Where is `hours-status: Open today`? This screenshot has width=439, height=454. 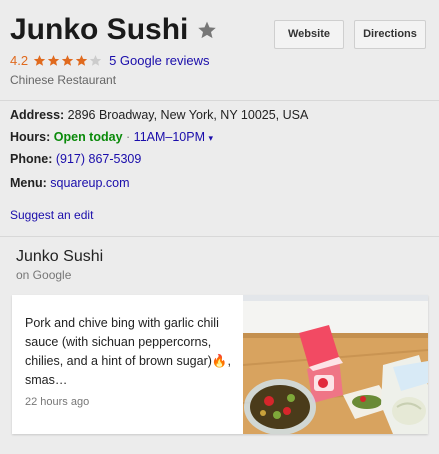
hours-status: Open today is located at coordinates (88, 137).